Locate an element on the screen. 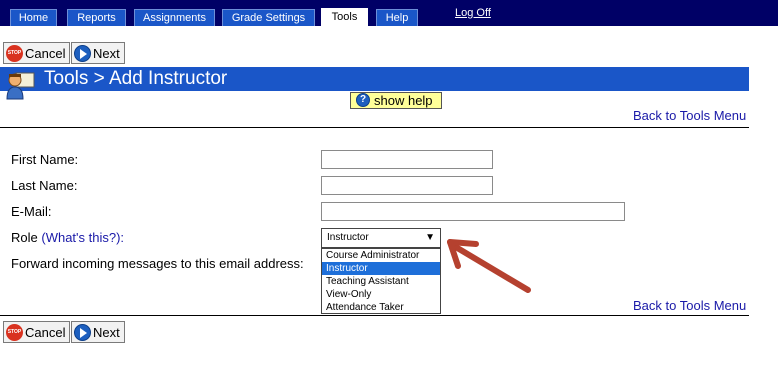  role-selected-value: Instructor is located at coordinates (348, 237).